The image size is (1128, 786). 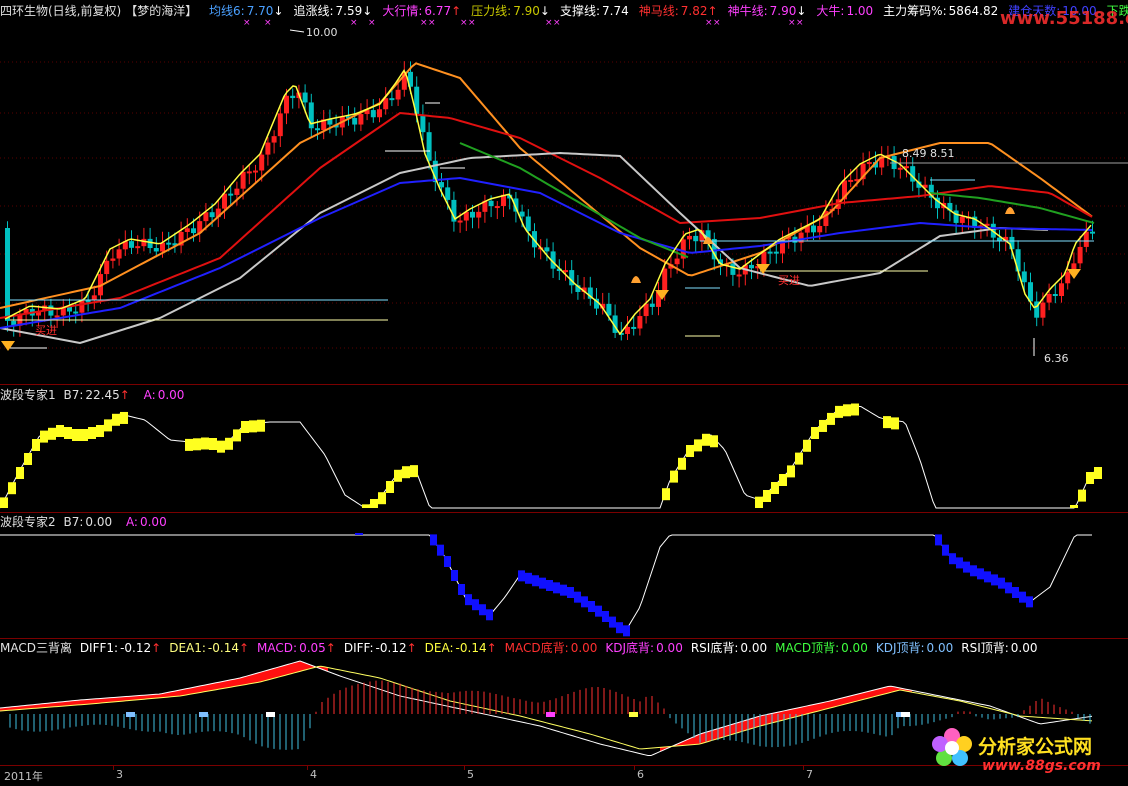 What do you see at coordinates (313, 774) in the screenshot?
I see `axis-label-month: 4` at bounding box center [313, 774].